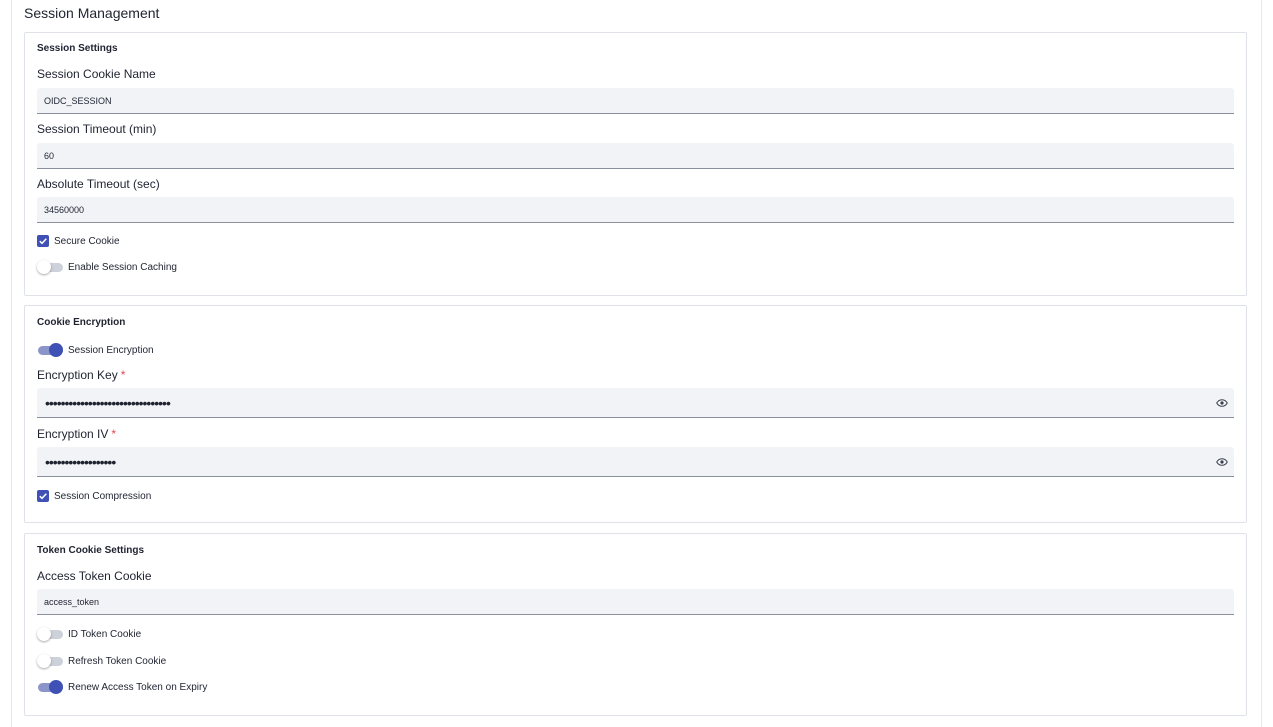 The height and width of the screenshot is (727, 1273). I want to click on renew-access-token-toggle, so click(50, 687).